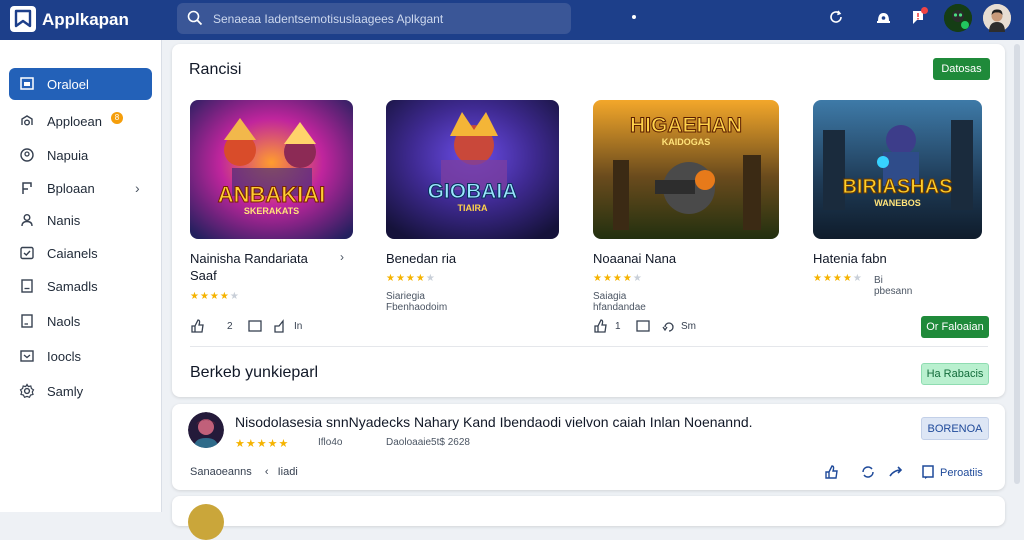 The width and height of the screenshot is (1024, 540). I want to click on card-action-button: Or Faloaian, so click(955, 327).